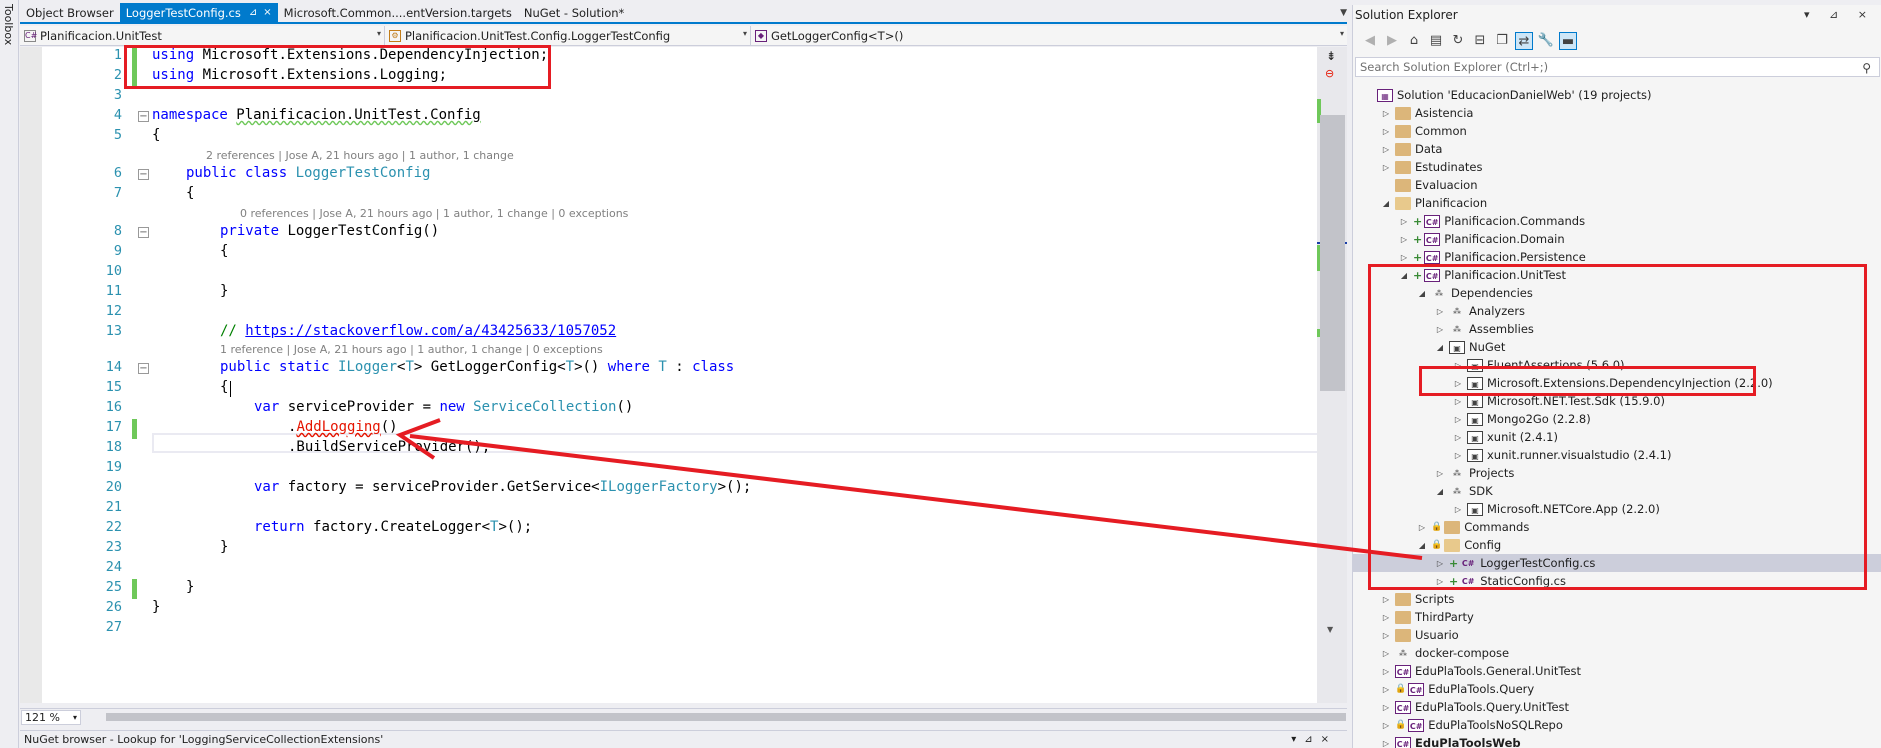 The image size is (1881, 748). Describe the element at coordinates (1414, 41) in the screenshot. I see `home-icon: ⌂` at that location.